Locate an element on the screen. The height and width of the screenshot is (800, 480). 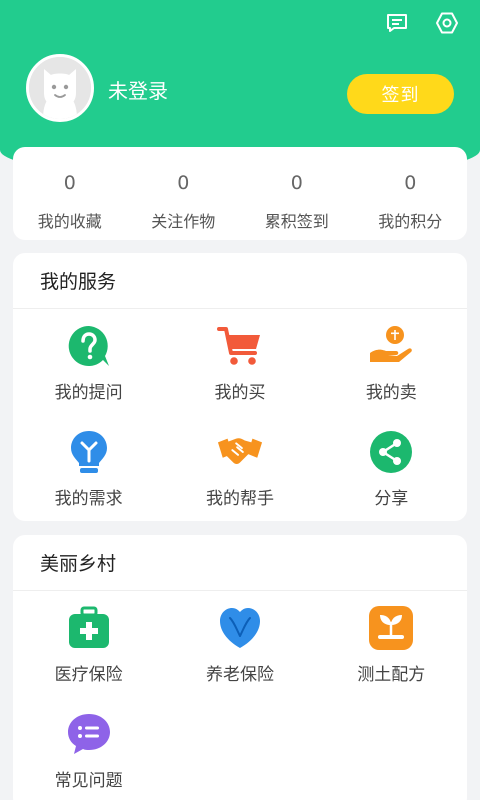
header-actions is located at coordinates (422, 23).